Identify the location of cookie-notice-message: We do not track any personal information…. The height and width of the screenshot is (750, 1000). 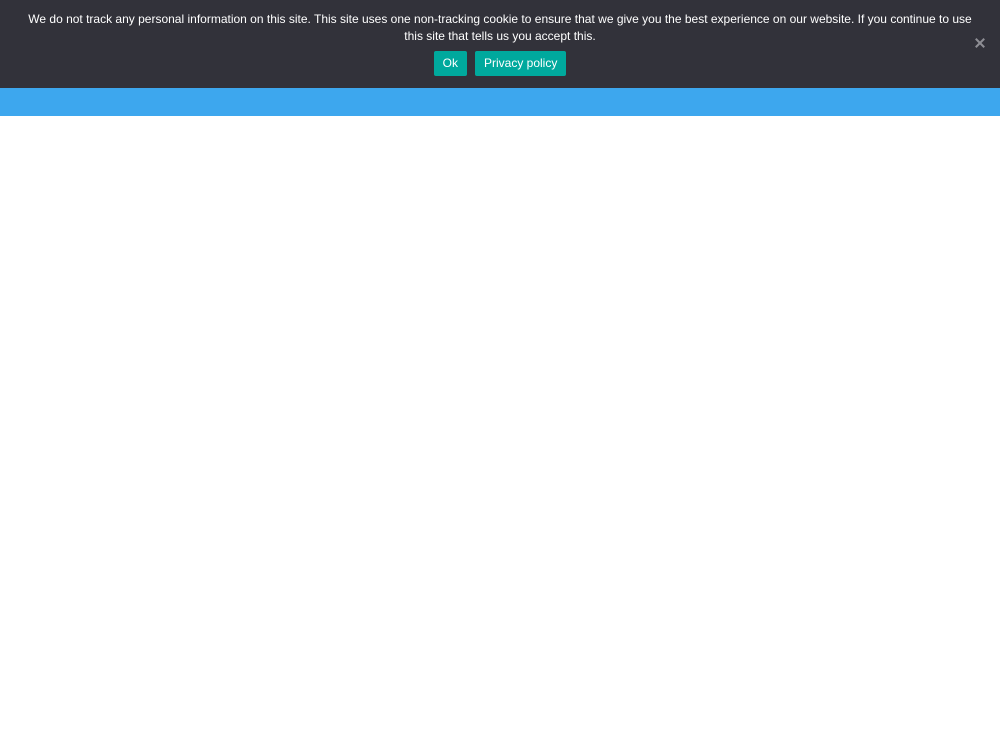
(500, 27).